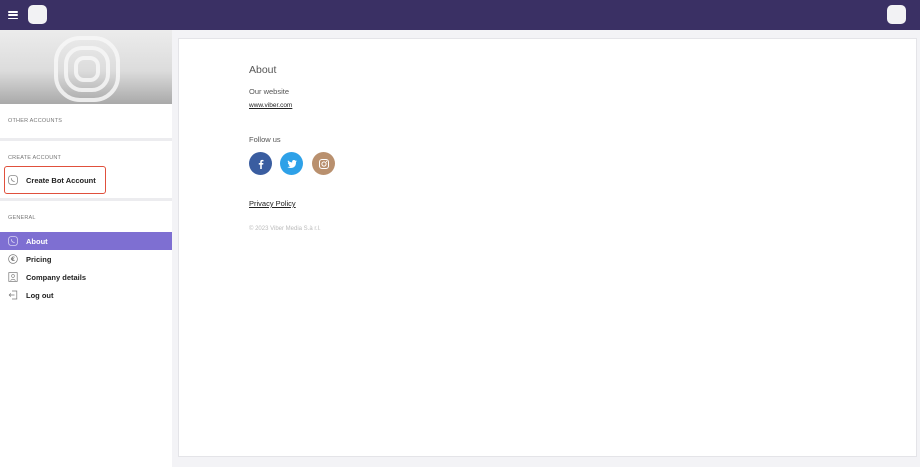  I want to click on sidebar-item-label: Company details, so click(56, 277).